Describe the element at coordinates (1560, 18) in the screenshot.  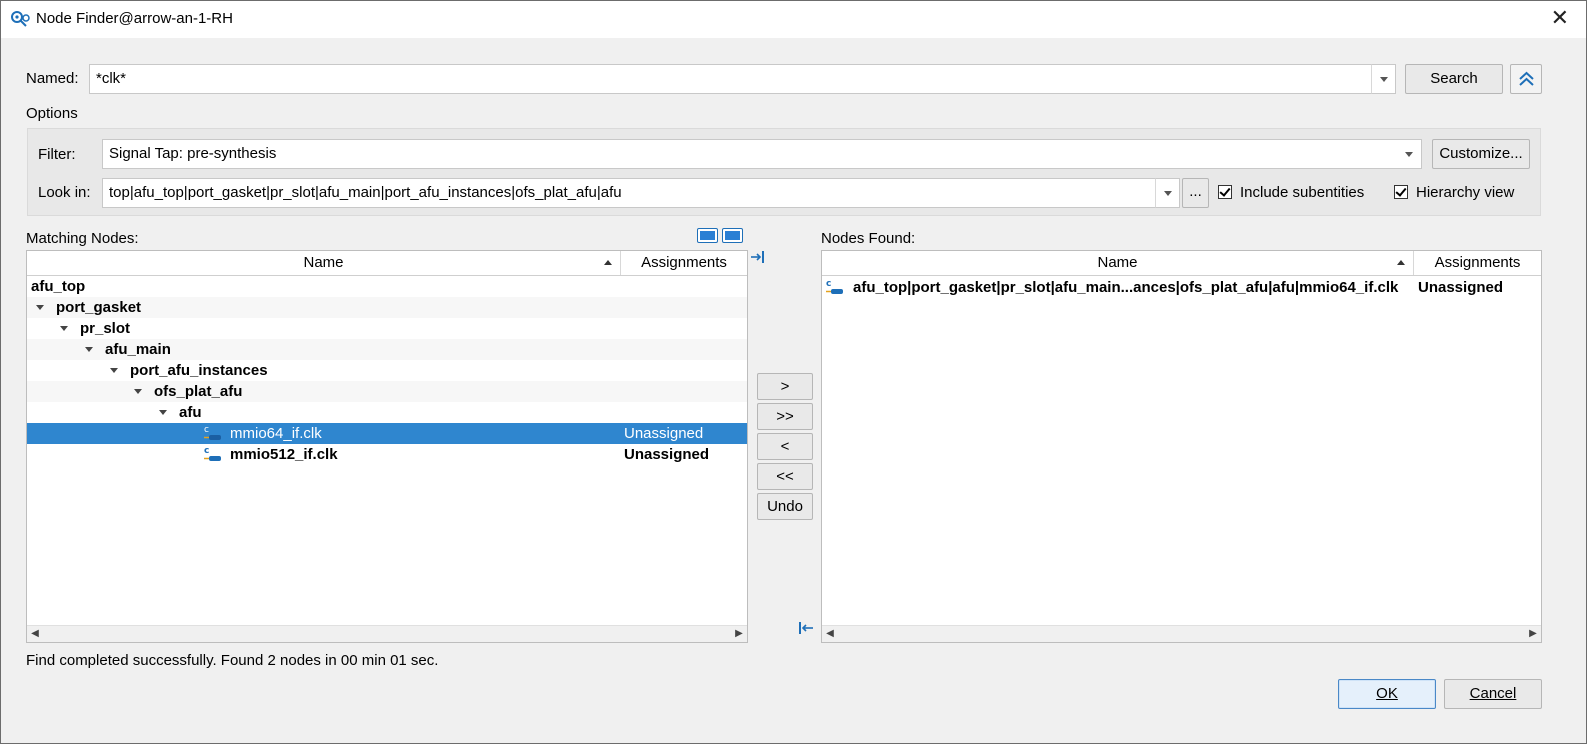
I see `close-icon: ✕` at that location.